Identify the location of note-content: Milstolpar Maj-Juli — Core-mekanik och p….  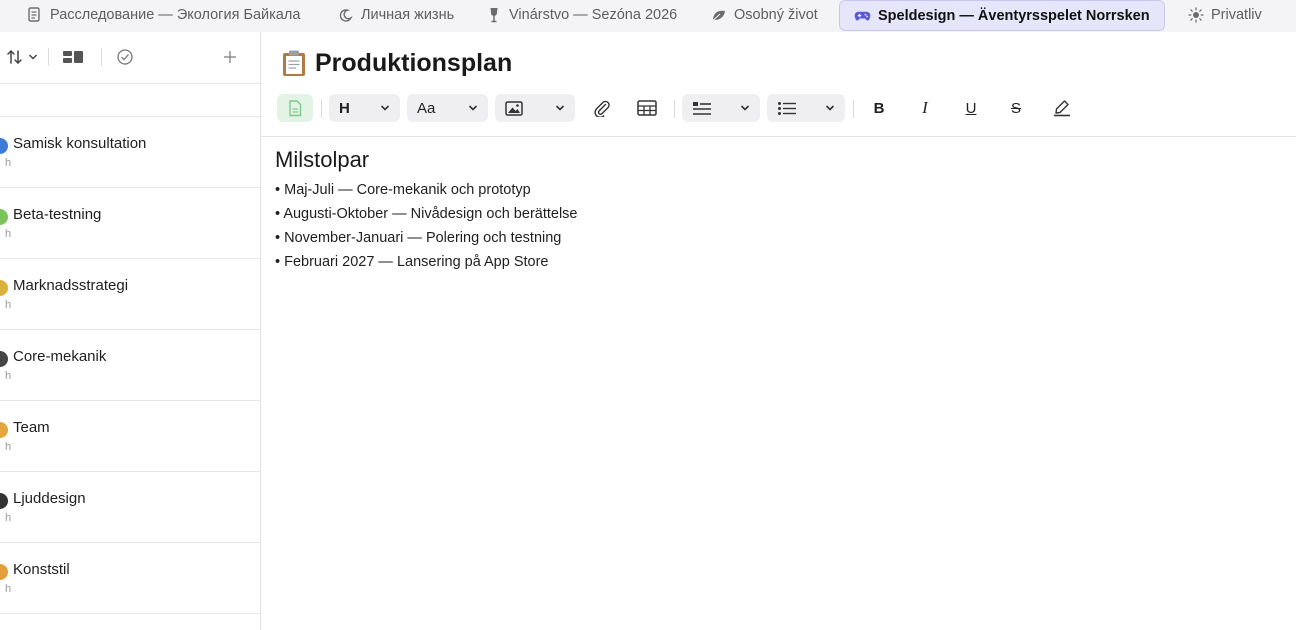
(426, 211).